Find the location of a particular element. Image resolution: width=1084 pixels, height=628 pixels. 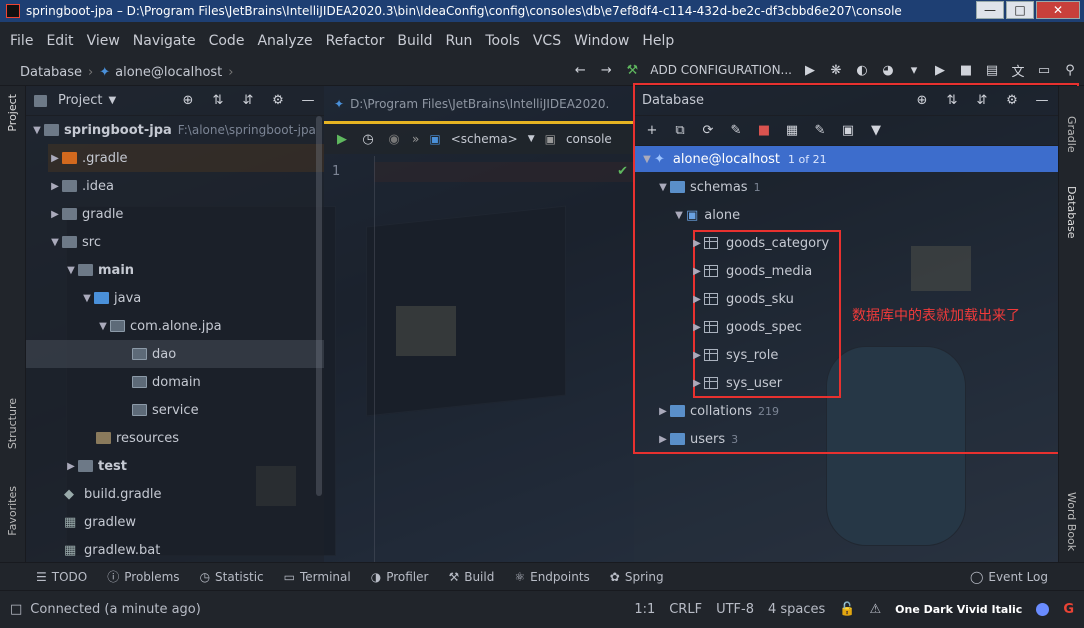

tree-row-java: ▼ java is located at coordinates (110, 298).